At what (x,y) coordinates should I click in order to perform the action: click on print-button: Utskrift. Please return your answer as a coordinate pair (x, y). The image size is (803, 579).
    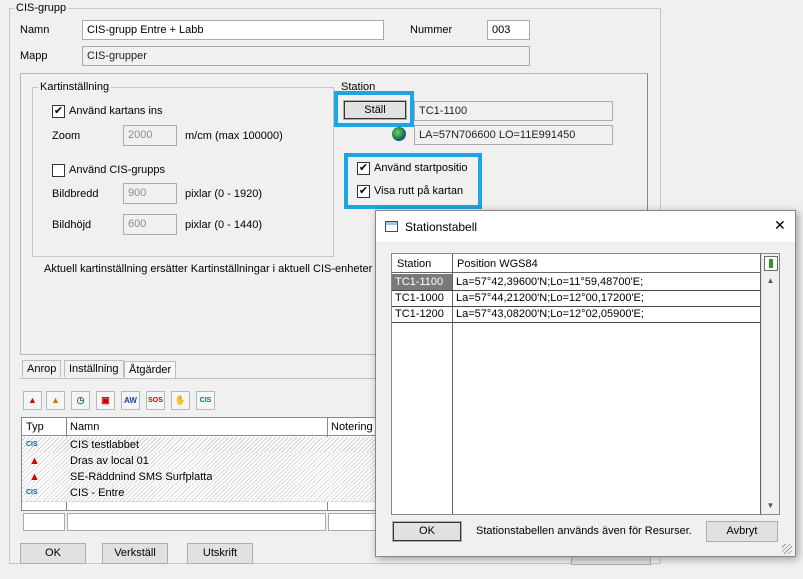
    Looking at the image, I should click on (220, 553).